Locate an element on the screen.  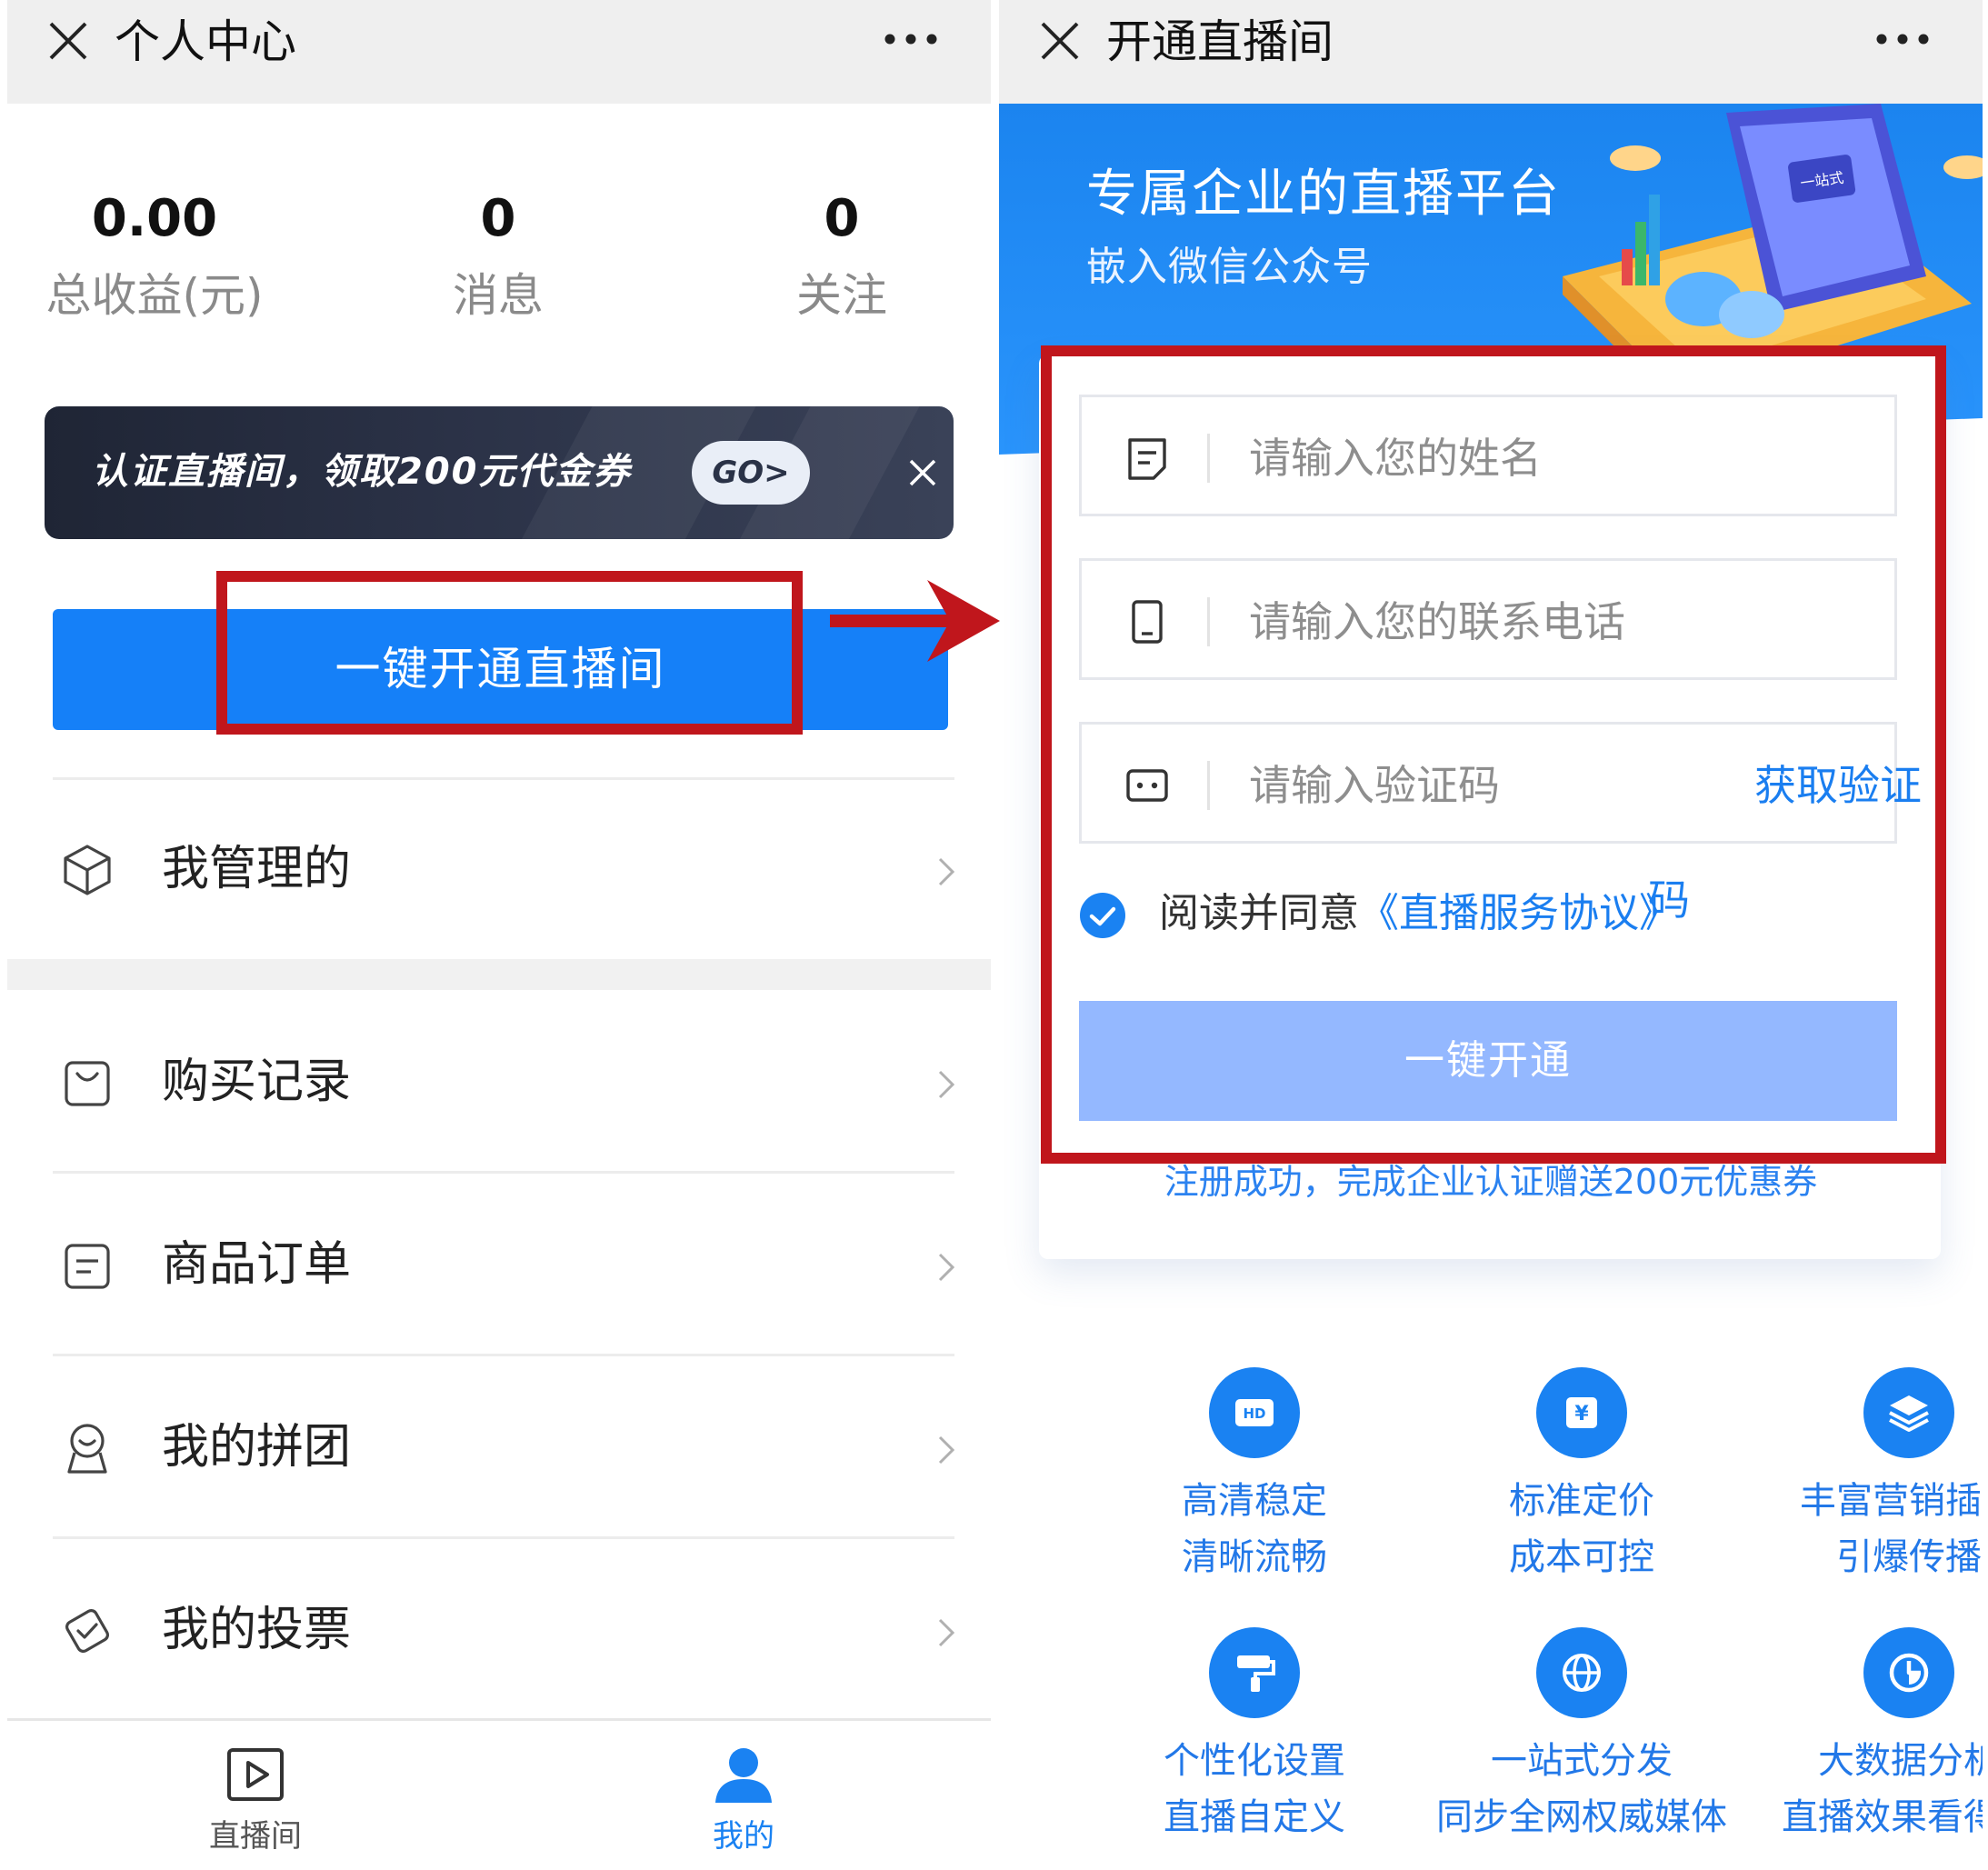
menu-item-managed: 我管理的 is located at coordinates (499, 868).